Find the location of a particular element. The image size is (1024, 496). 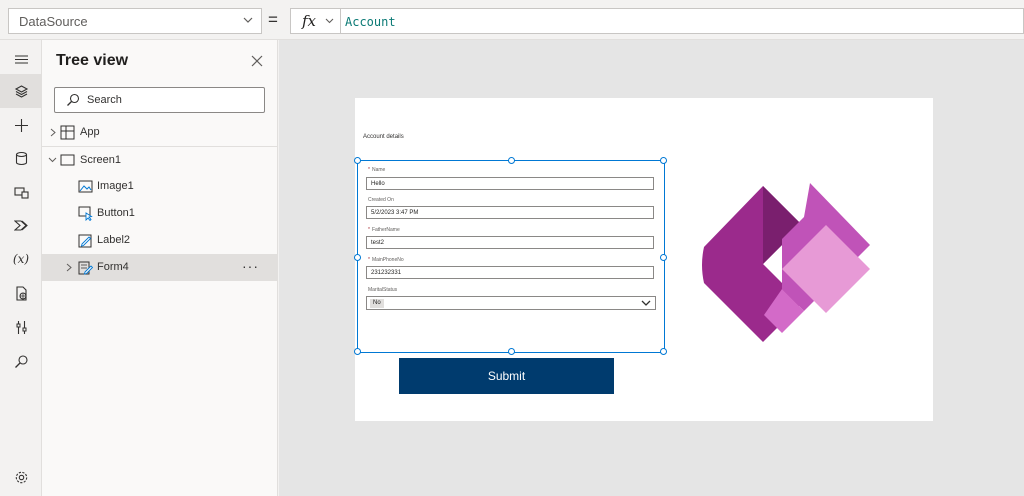

media-icon is located at coordinates (21, 192).